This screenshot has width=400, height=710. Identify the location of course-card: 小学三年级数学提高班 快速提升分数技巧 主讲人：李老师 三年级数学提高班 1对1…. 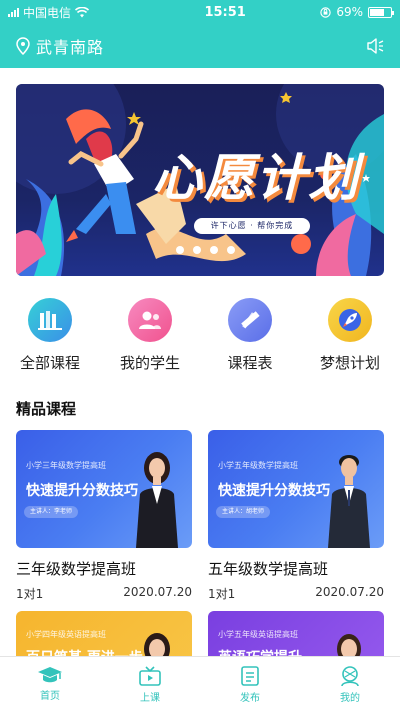
(104, 516).